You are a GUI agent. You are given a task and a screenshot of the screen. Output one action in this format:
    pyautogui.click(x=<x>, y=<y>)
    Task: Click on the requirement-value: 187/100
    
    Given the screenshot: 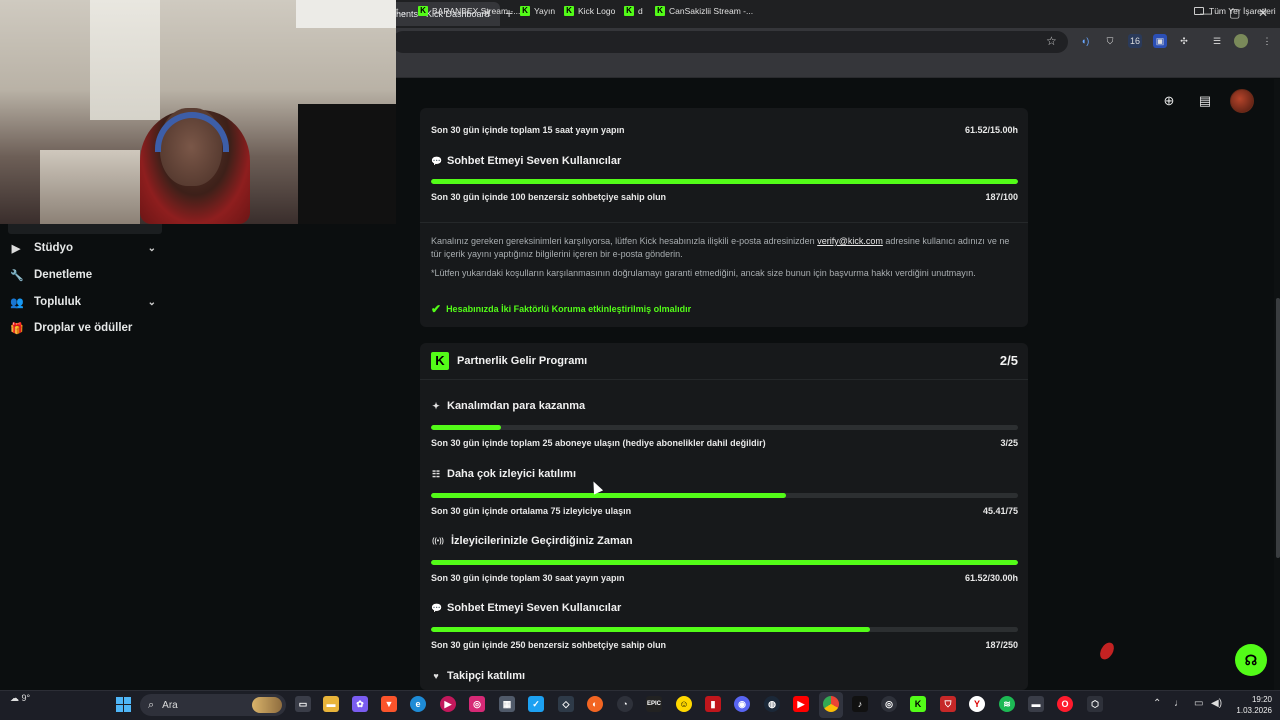 What is the action you would take?
    pyautogui.click(x=1001, y=197)
    